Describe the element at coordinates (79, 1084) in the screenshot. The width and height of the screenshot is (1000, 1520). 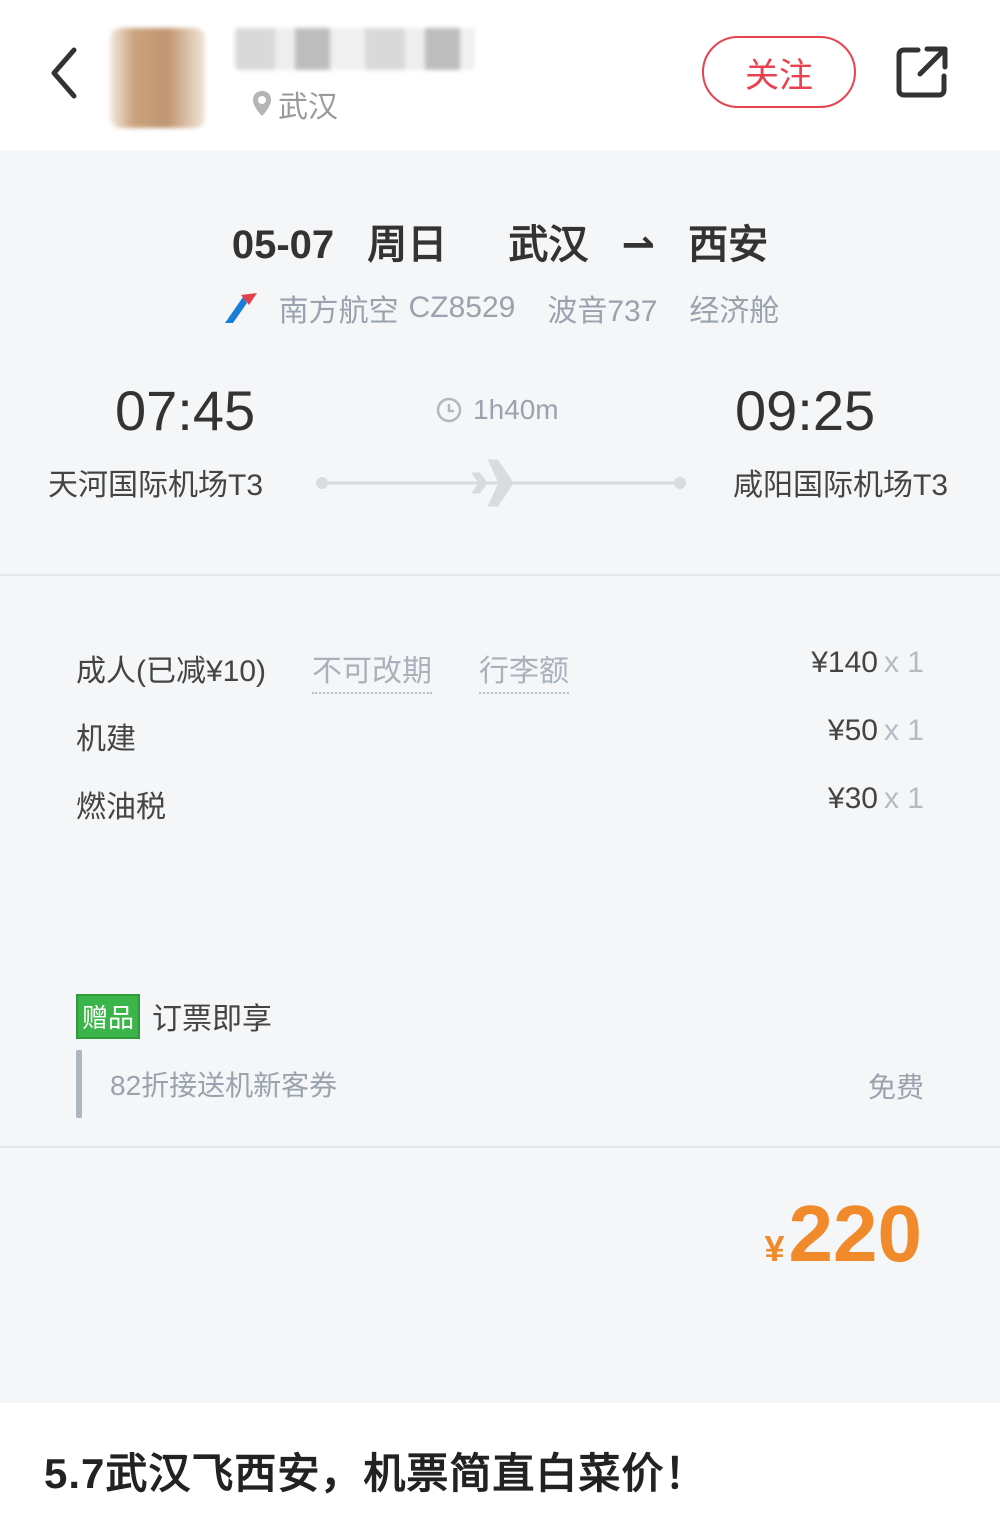
I see `coupon-accent-bar` at that location.